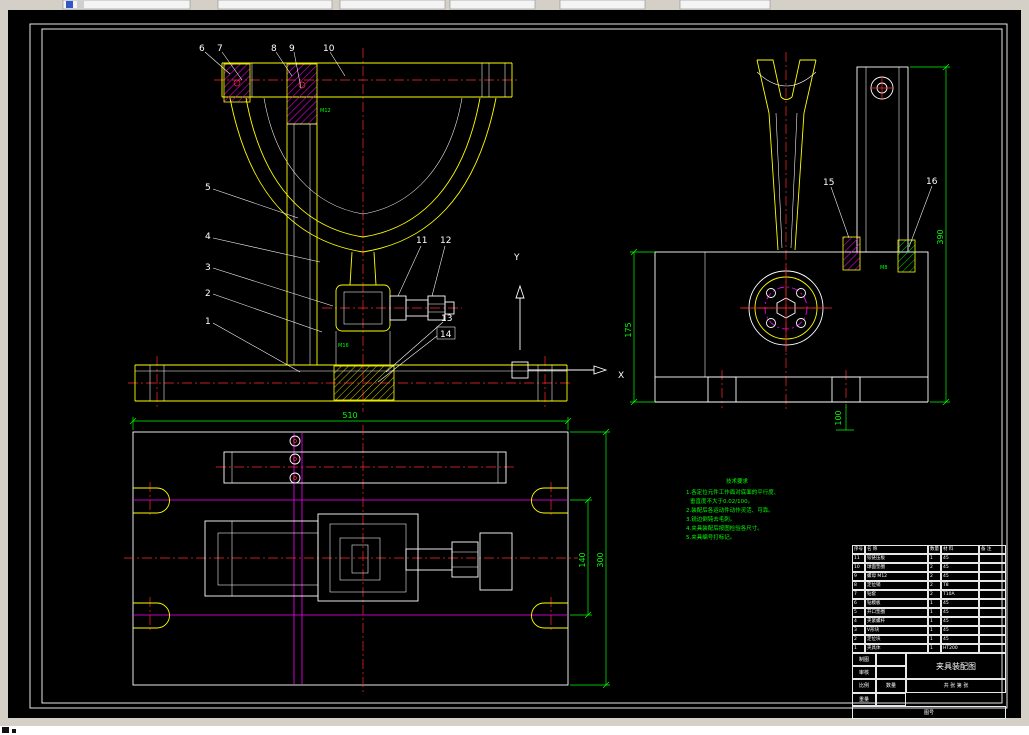  What do you see at coordinates (960, 585) in the screenshot?
I see `bom-cell: T8` at bounding box center [960, 585].